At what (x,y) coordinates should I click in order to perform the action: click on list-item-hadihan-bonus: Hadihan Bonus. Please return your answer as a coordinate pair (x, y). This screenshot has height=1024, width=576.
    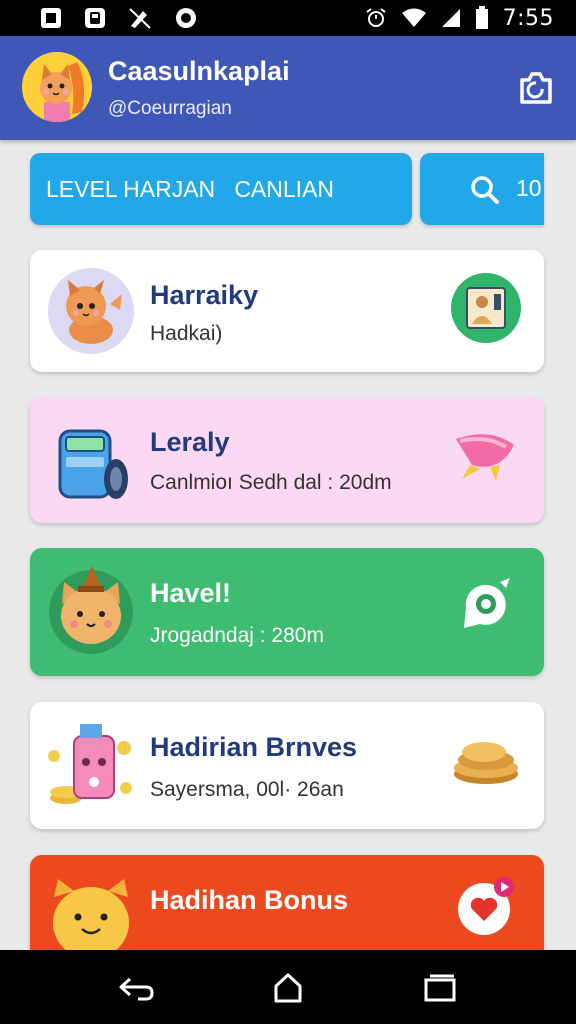
    Looking at the image, I should click on (287, 907).